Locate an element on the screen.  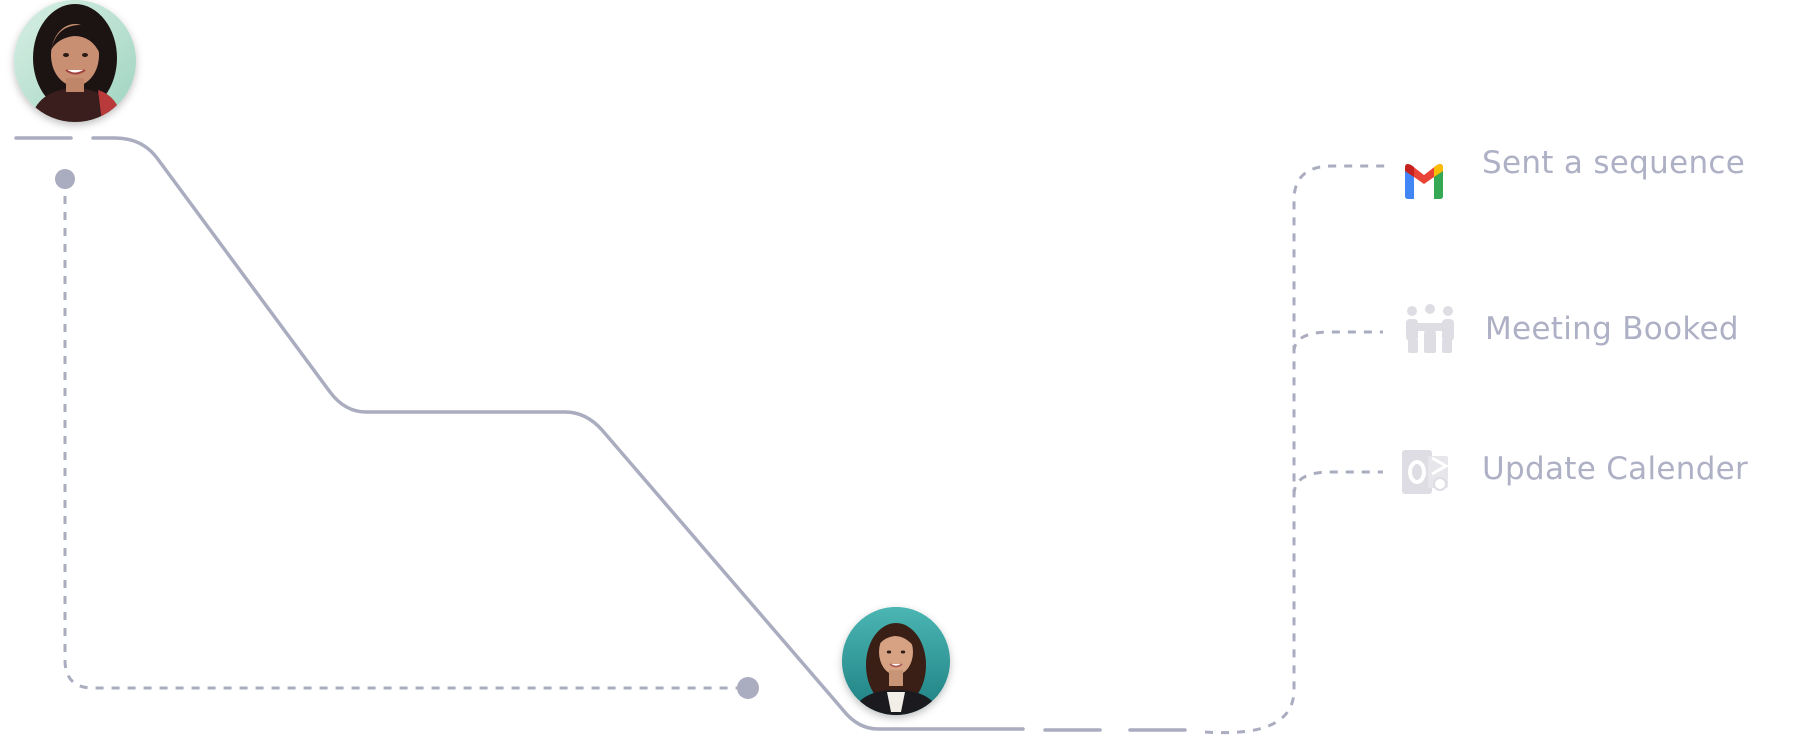
step-label-sent-sequence: Sent a sequence is located at coordinates (1614, 163).